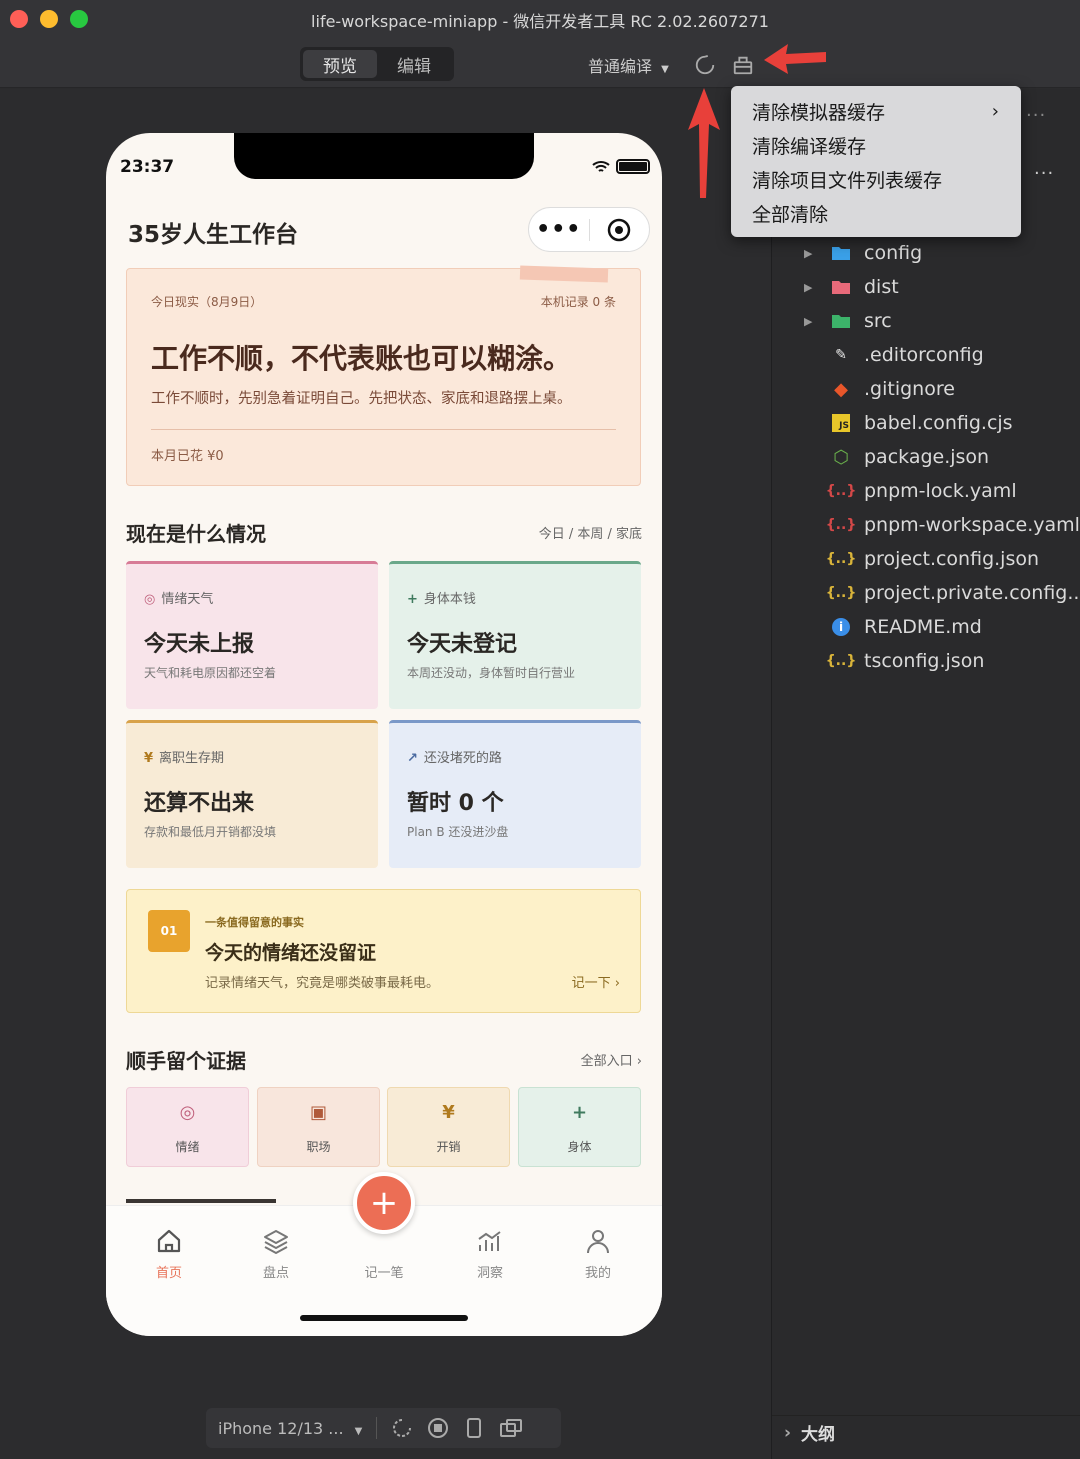  I want to click on tab-insight: 洞察, so click(490, 1252).